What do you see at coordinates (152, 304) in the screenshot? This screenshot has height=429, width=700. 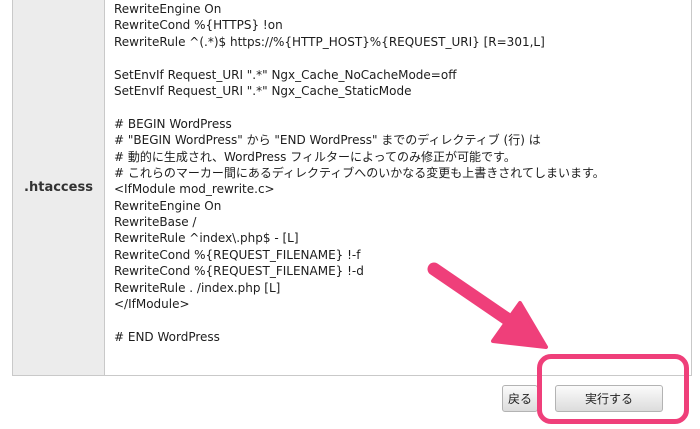 I see `code-line: </IfModule>` at bounding box center [152, 304].